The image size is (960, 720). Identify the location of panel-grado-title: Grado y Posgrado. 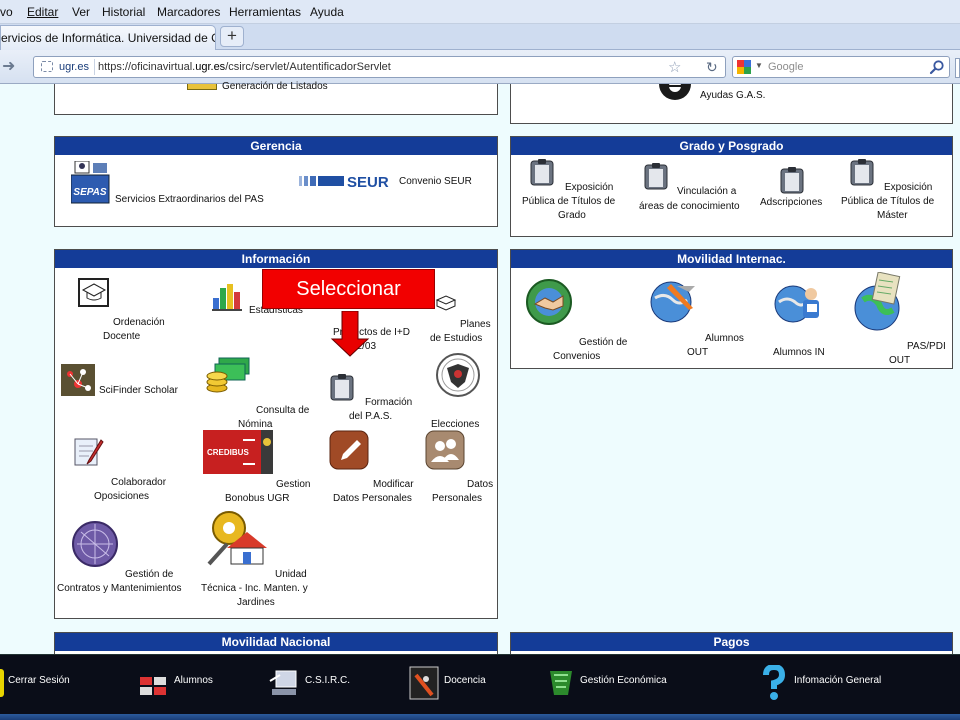
(731, 146).